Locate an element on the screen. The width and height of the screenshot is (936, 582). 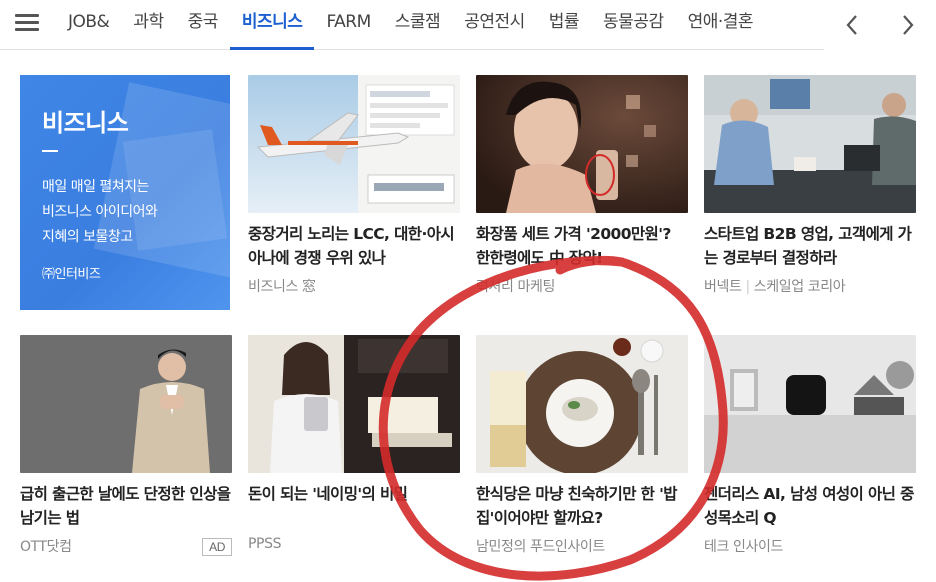
source-name: 테크 인사이드 is located at coordinates (743, 547).